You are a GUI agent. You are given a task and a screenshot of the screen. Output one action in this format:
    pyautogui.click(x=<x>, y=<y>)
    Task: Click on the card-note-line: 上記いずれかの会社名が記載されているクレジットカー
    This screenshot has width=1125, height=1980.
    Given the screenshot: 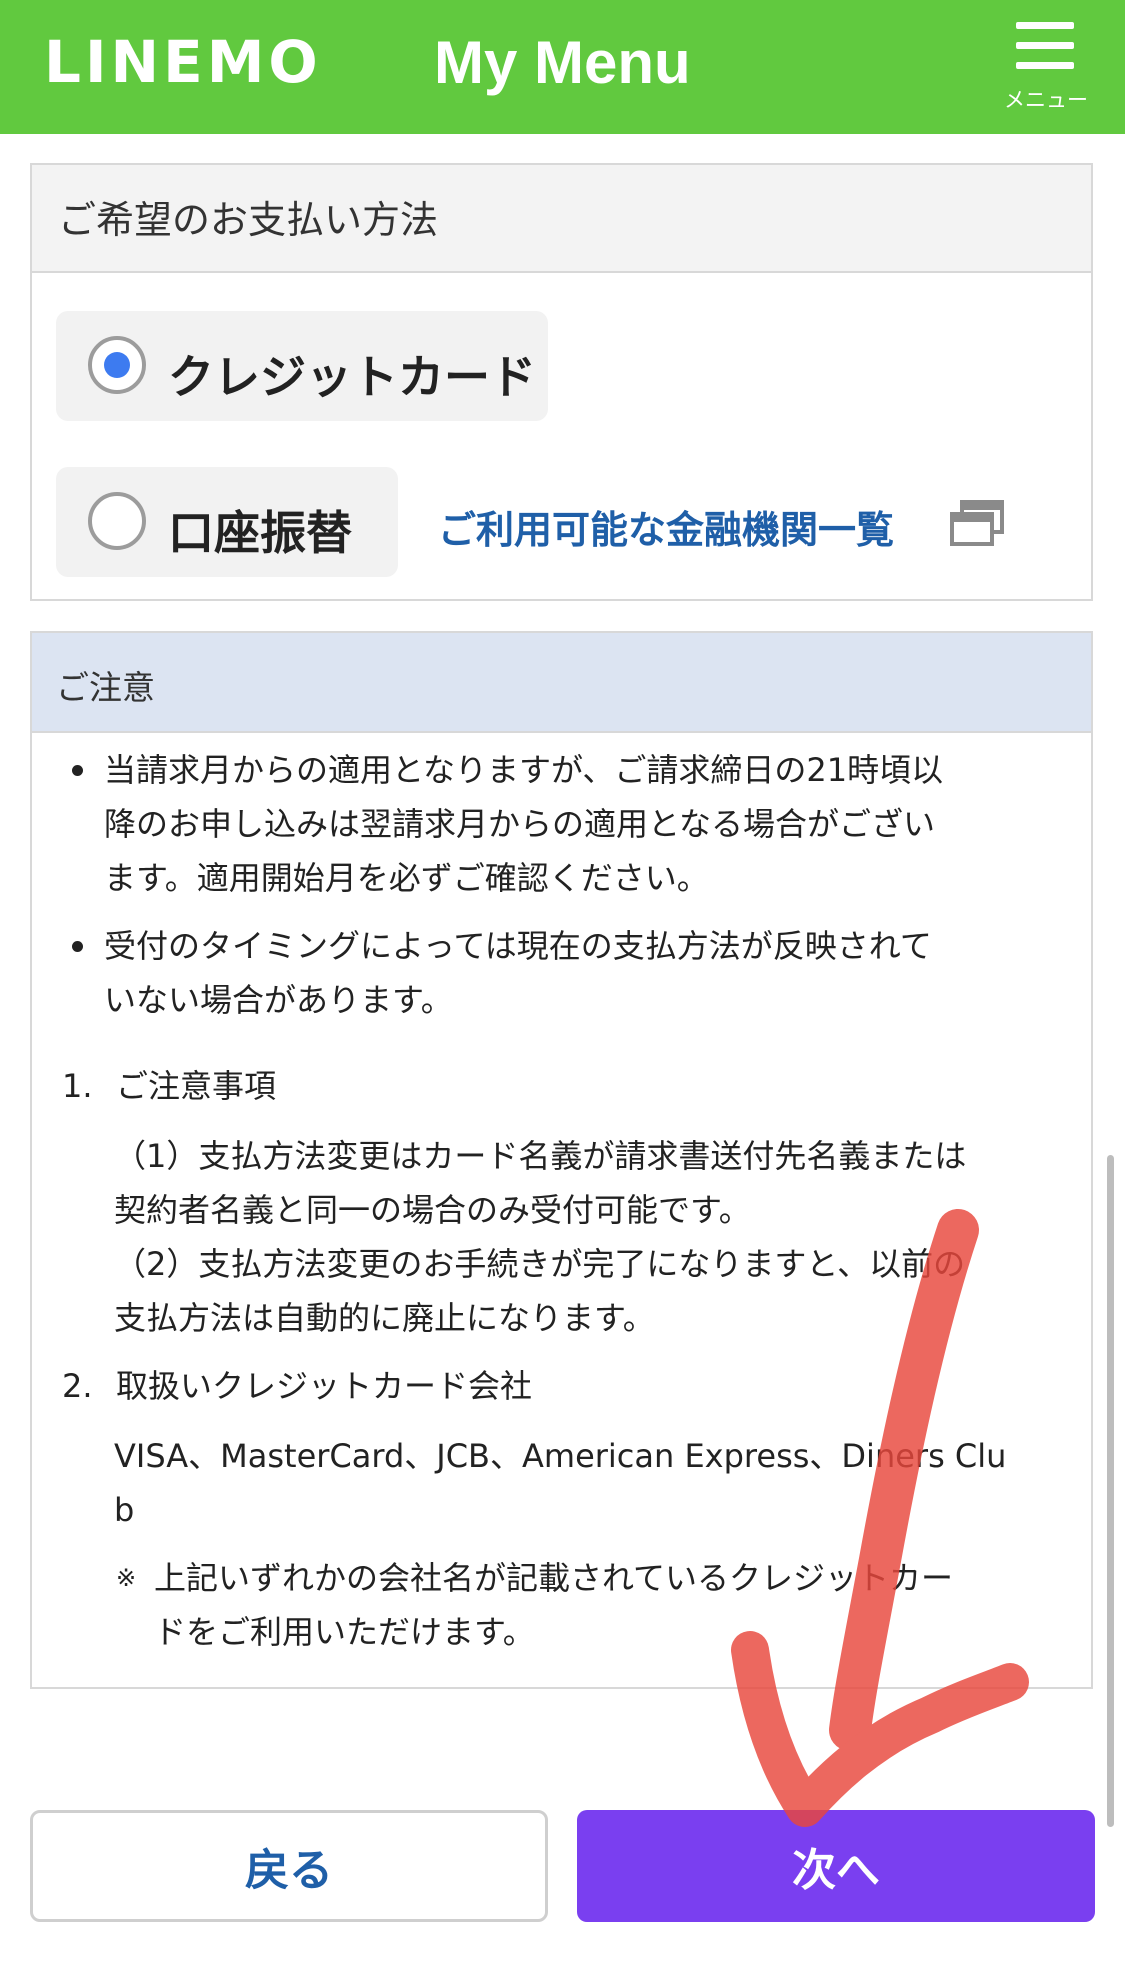 What is the action you would take?
    pyautogui.click(x=554, y=1578)
    